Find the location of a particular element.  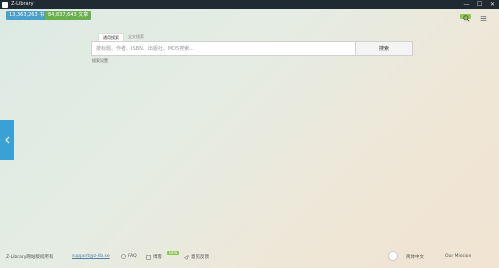

feedback-label: 意见反馈 is located at coordinates (200, 257).